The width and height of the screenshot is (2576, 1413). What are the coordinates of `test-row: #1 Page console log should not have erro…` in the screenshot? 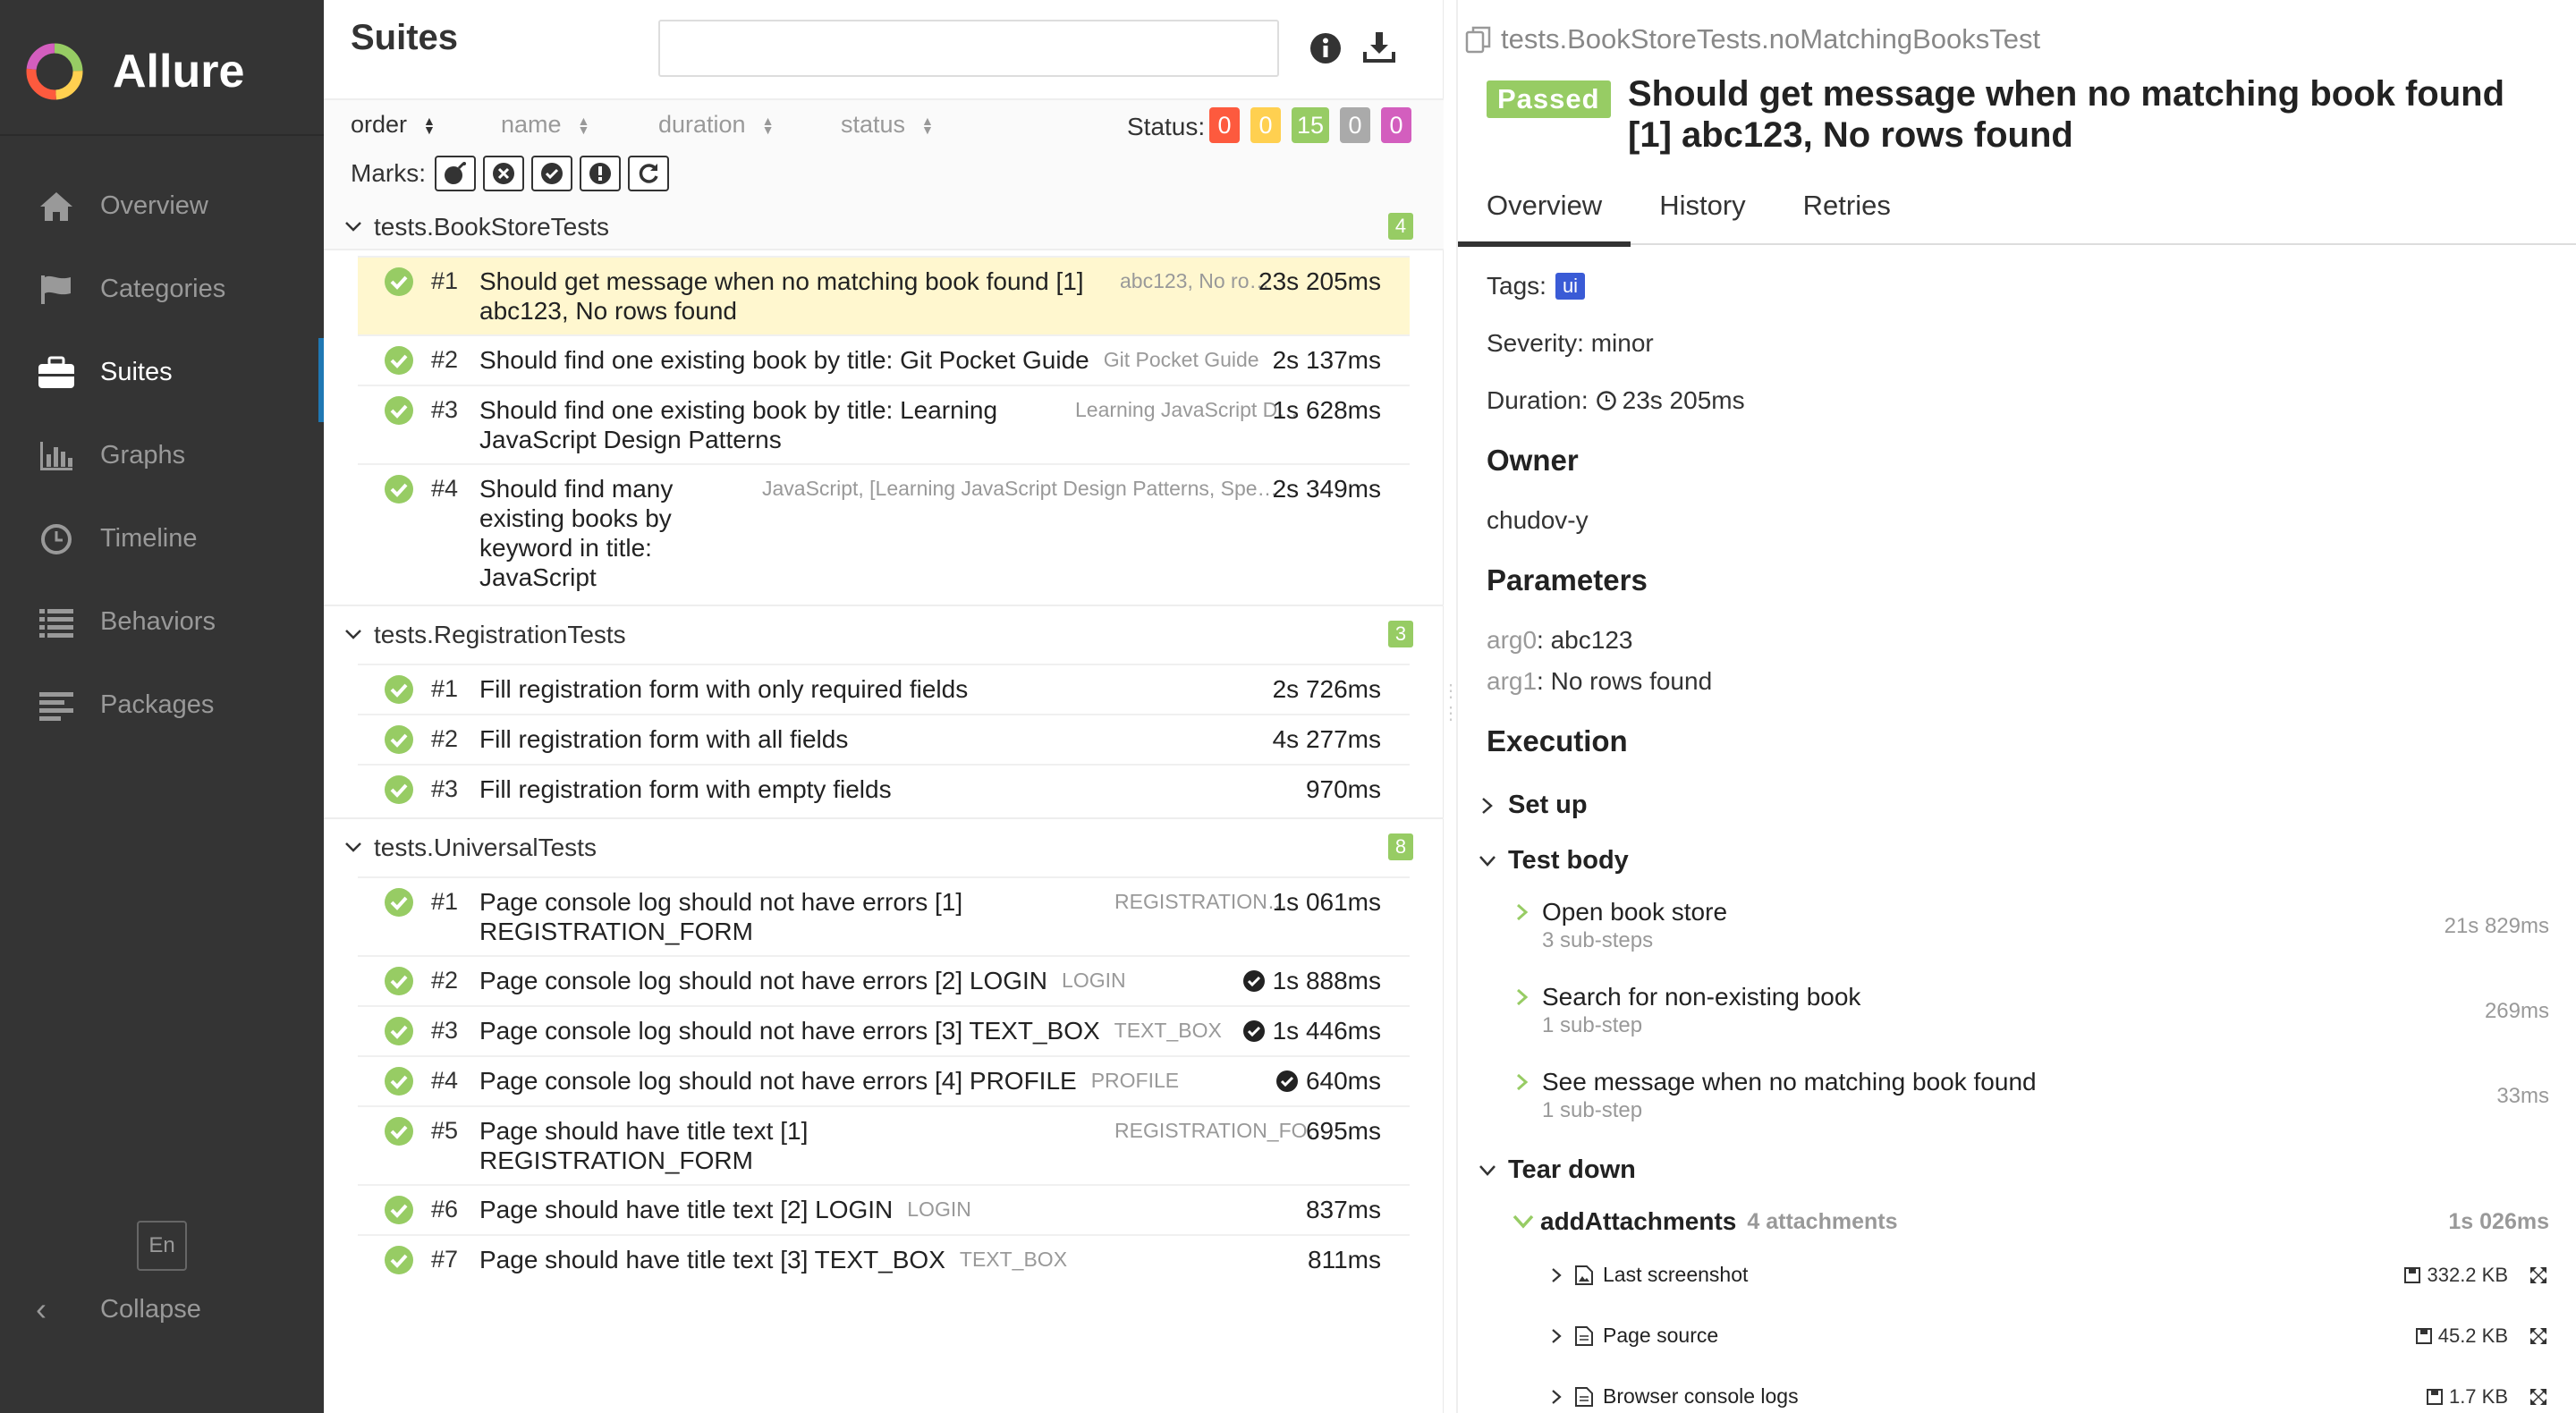 It's located at (884, 915).